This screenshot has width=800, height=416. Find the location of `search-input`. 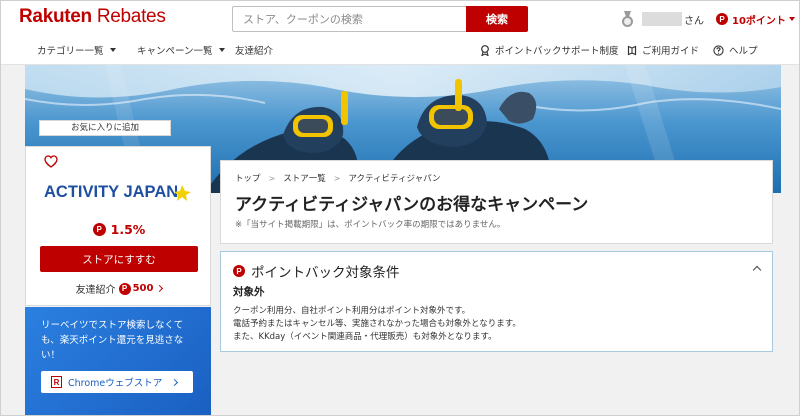

search-input is located at coordinates (350, 19).